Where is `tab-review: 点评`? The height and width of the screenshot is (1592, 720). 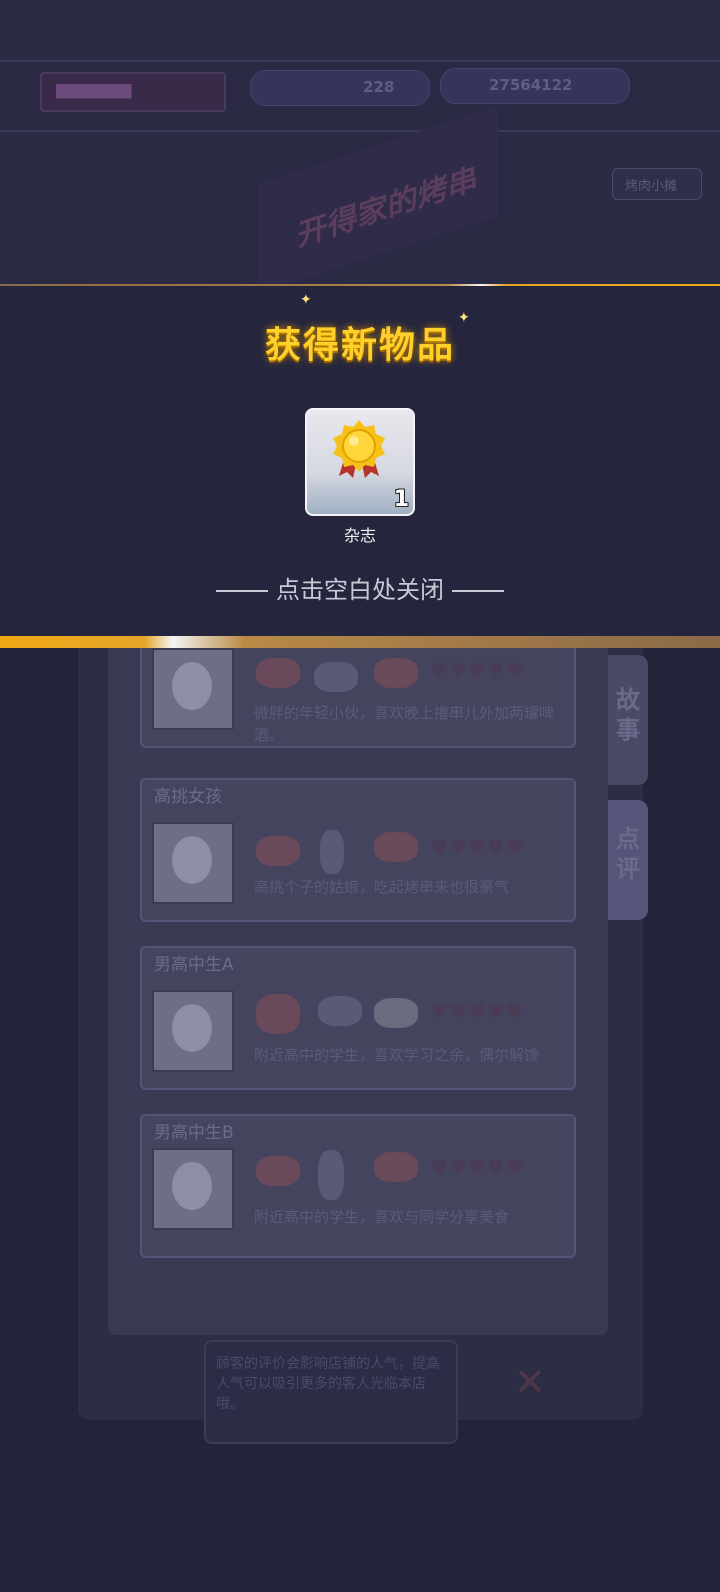
tab-review: 点评 is located at coordinates (628, 860).